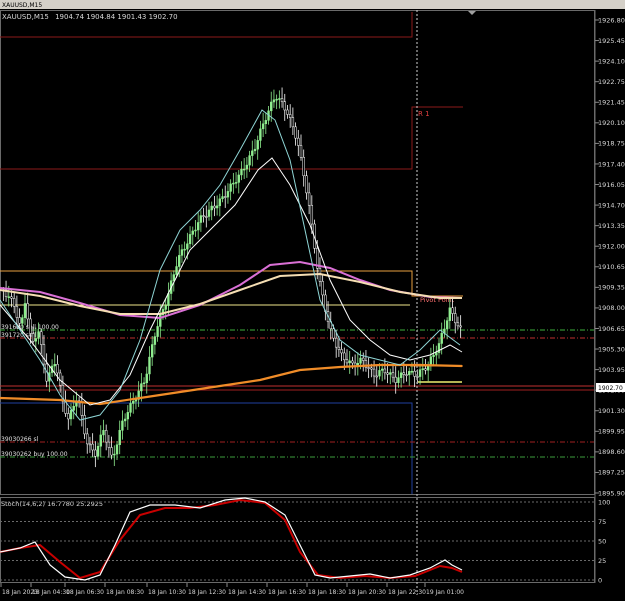 This screenshot has width=625, height=601. Describe the element at coordinates (611, 308) in the screenshot. I see `price-tick-label: 1908.00` at that location.